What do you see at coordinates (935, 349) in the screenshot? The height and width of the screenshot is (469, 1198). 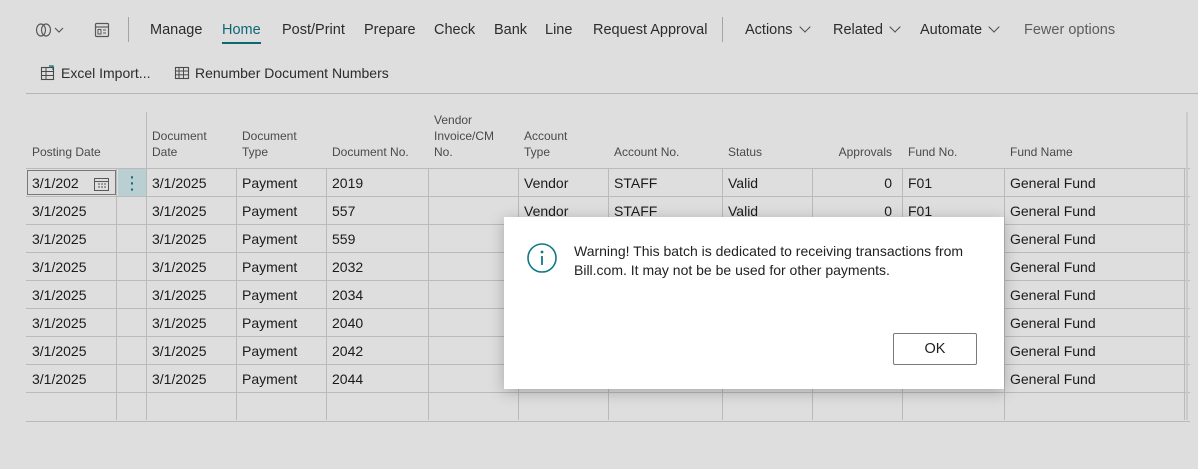 I see `ok-button: OK` at bounding box center [935, 349].